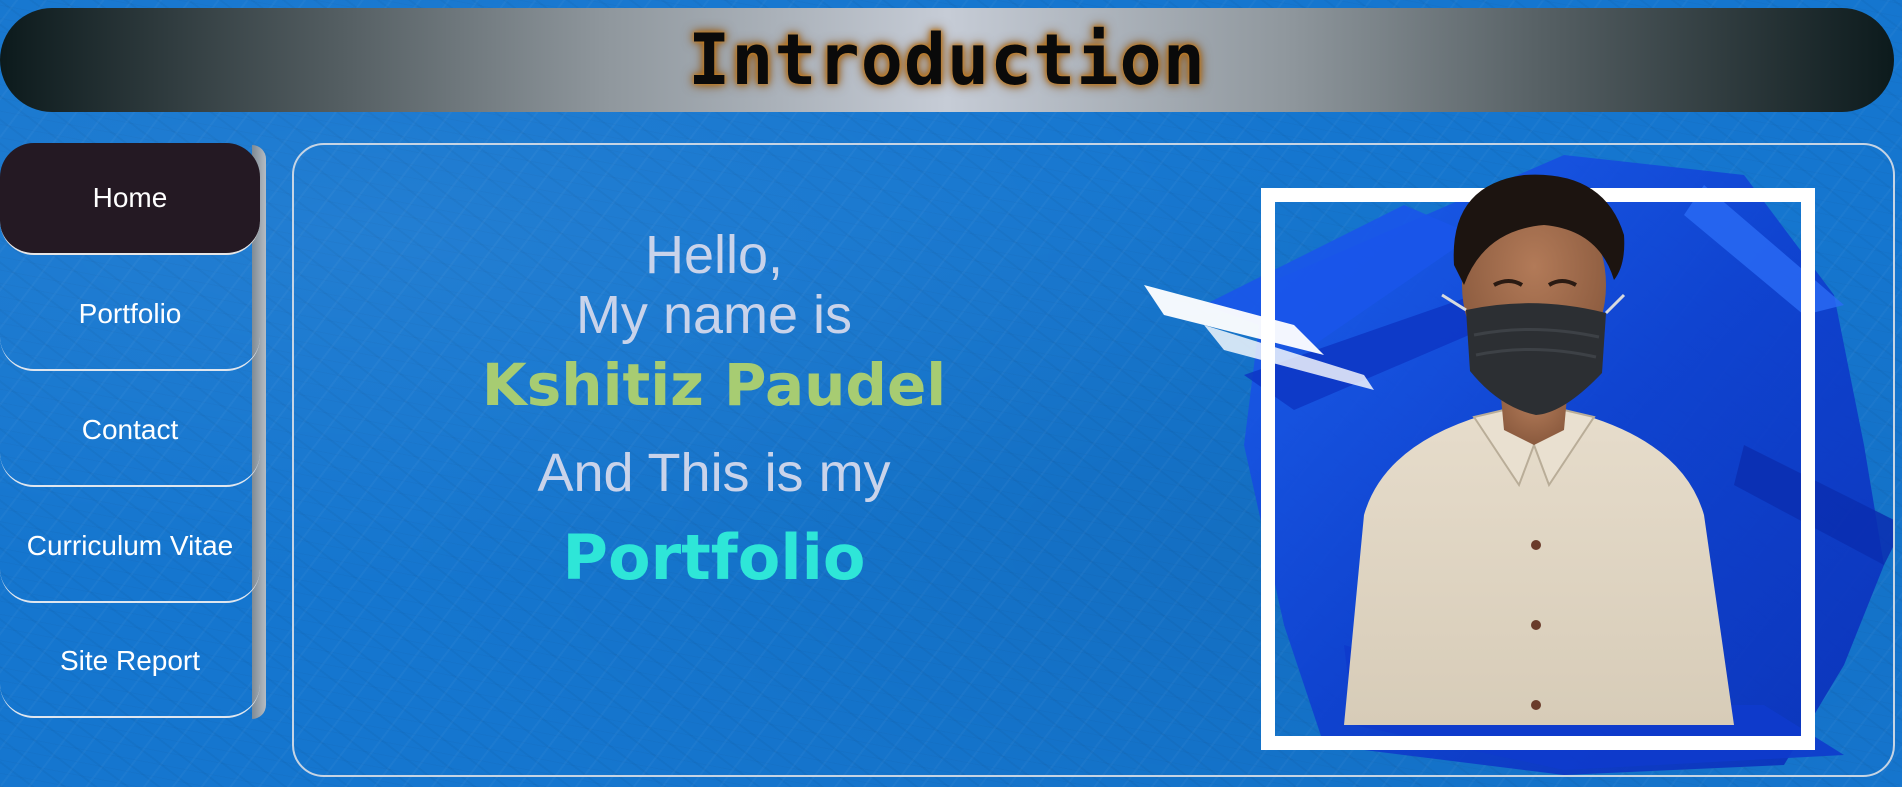 The image size is (1902, 787). What do you see at coordinates (130, 431) in the screenshot?
I see `nav-item-contact: Contact` at bounding box center [130, 431].